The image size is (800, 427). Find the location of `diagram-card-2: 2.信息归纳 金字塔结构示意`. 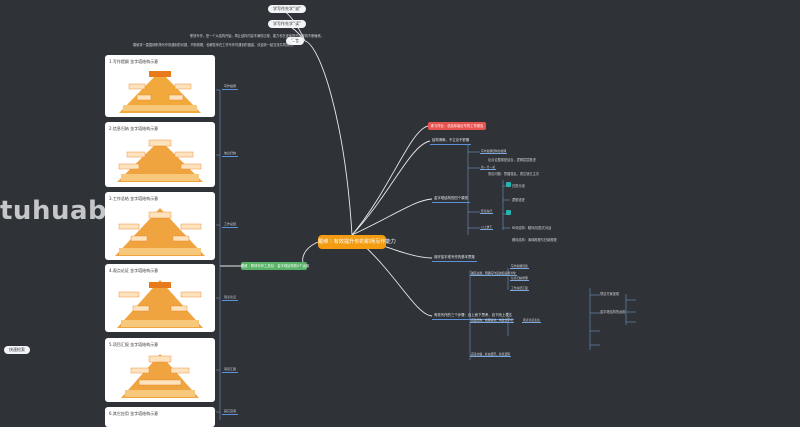

diagram-card-2: 2.信息归纳 金字塔结构示意 is located at coordinates (160, 154).